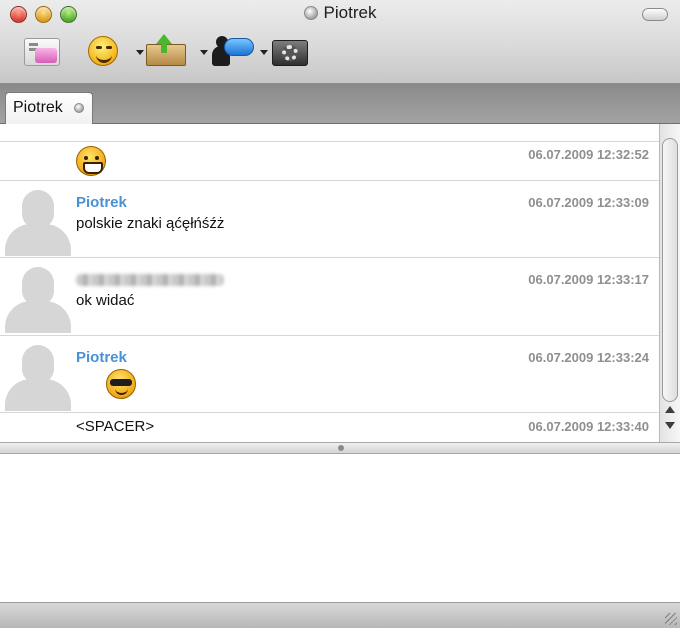 This screenshot has height=628, width=680. What do you see at coordinates (105, 300) in the screenshot?
I see `message-text: ok widać` at bounding box center [105, 300].